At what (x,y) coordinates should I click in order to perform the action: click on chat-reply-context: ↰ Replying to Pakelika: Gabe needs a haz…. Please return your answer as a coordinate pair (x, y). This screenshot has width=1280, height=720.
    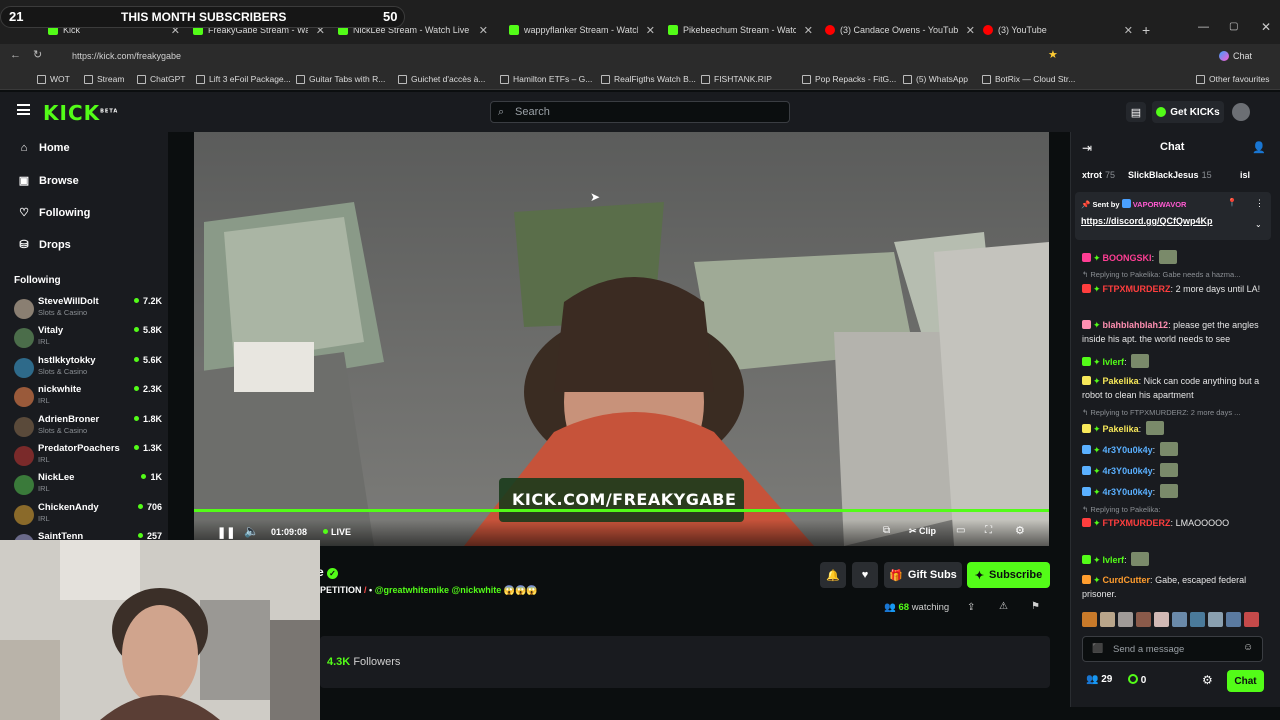
    Looking at the image, I should click on (1177, 274).